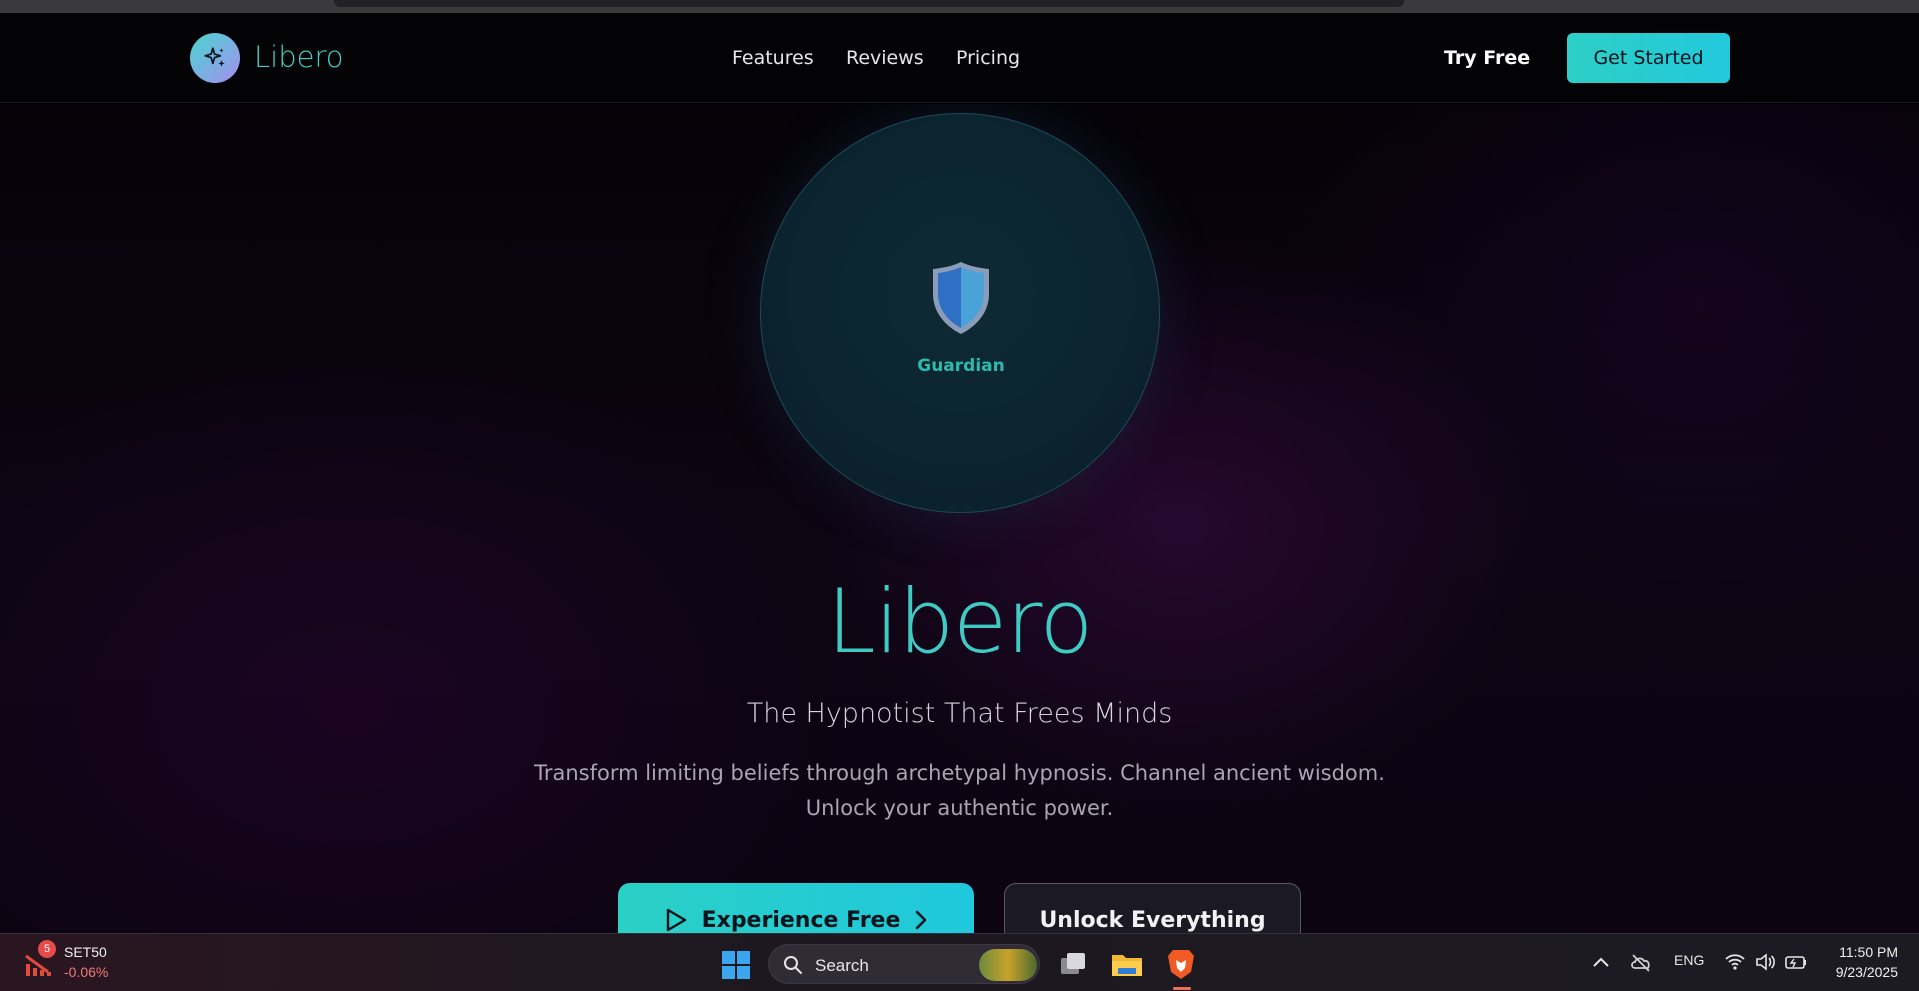 Image resolution: width=1919 pixels, height=991 pixels. Describe the element at coordinates (215, 58) in the screenshot. I see `logo-sparkle-icon` at that location.